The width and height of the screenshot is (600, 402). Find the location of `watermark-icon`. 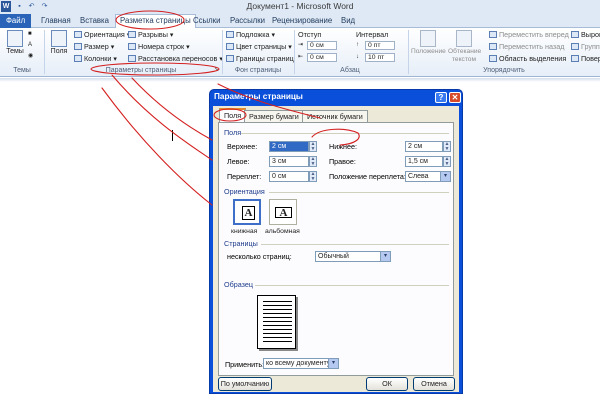

watermark-icon is located at coordinates (230, 34).